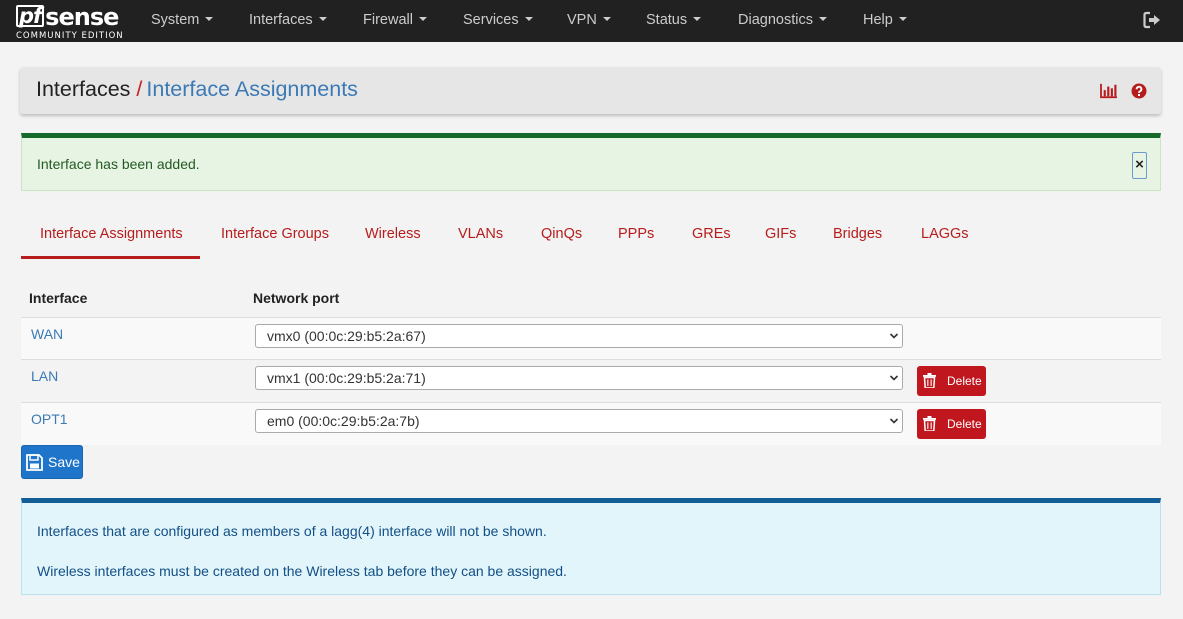 The width and height of the screenshot is (1183, 619). Describe the element at coordinates (674, 21) in the screenshot. I see `nav-status: Status` at that location.